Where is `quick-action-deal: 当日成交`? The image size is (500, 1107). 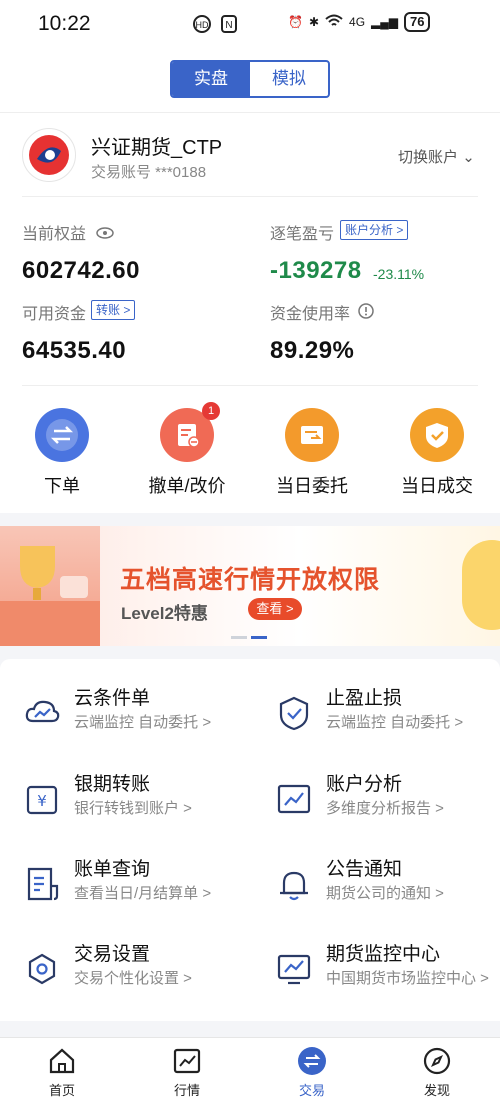 quick-action-deal: 当日成交 is located at coordinates (437, 453).